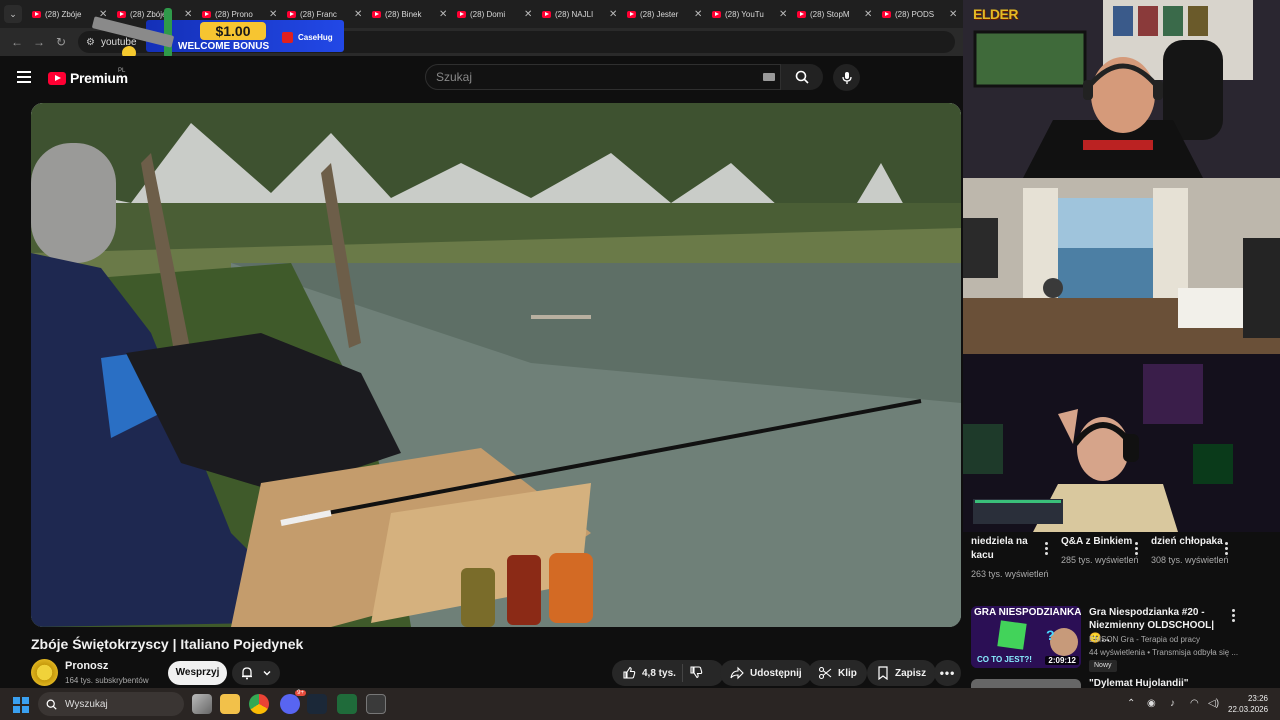  What do you see at coordinates (21, 705) in the screenshot?
I see `start-button` at bounding box center [21, 705].